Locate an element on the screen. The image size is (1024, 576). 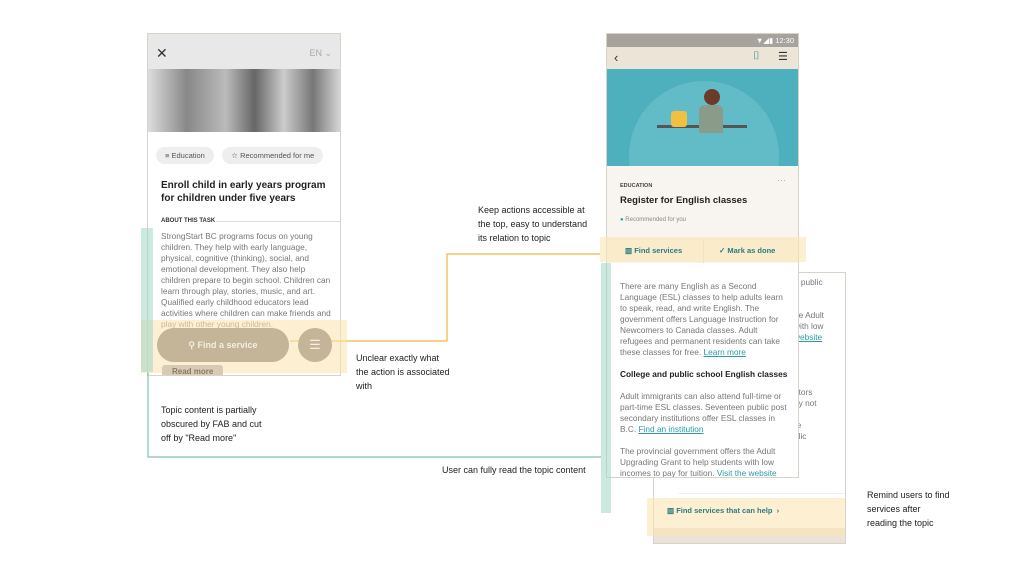
mark-done-button: ✓ Mark as done is located at coordinates (747, 250).